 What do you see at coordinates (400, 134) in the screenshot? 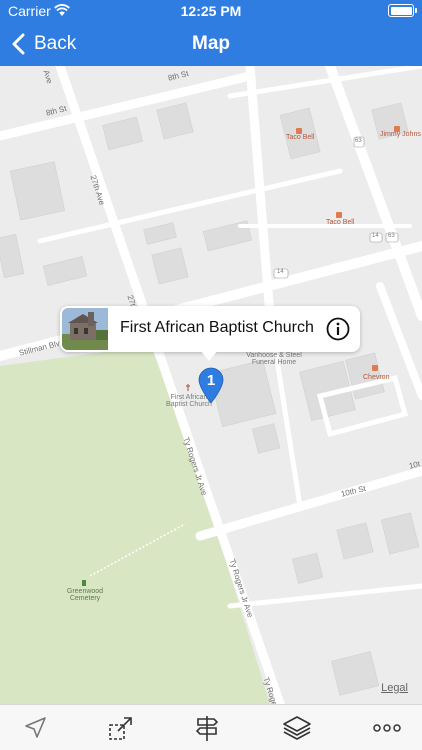
I see `poi-jimmy-johns: Jimmy Johns` at bounding box center [400, 134].